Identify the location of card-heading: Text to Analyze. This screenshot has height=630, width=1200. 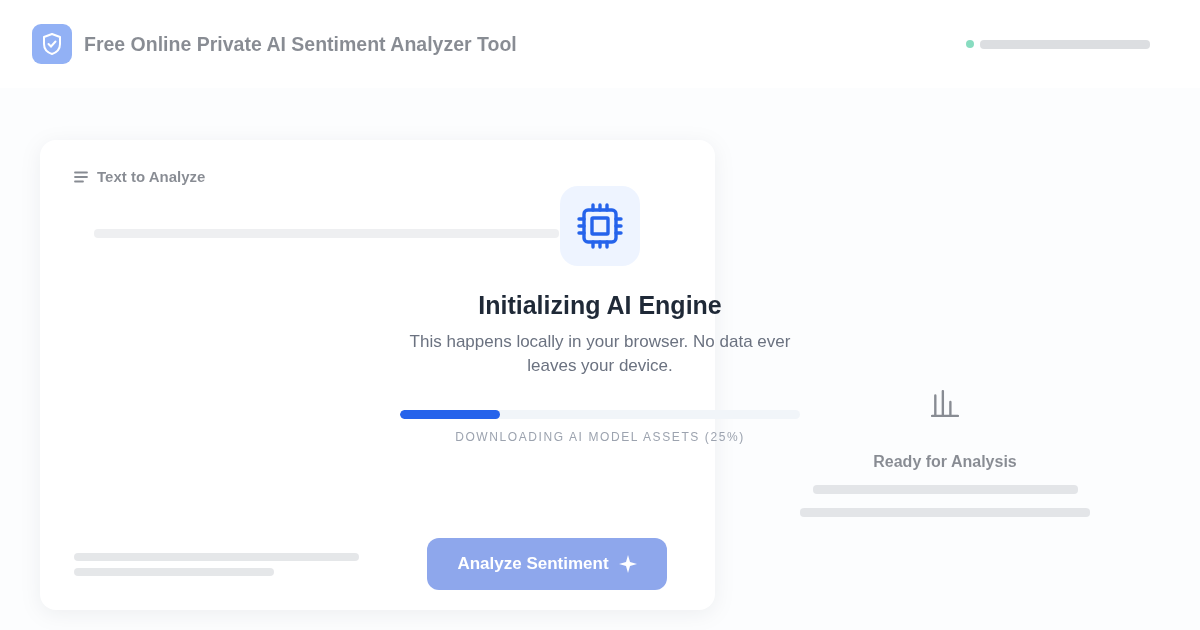
(151, 176).